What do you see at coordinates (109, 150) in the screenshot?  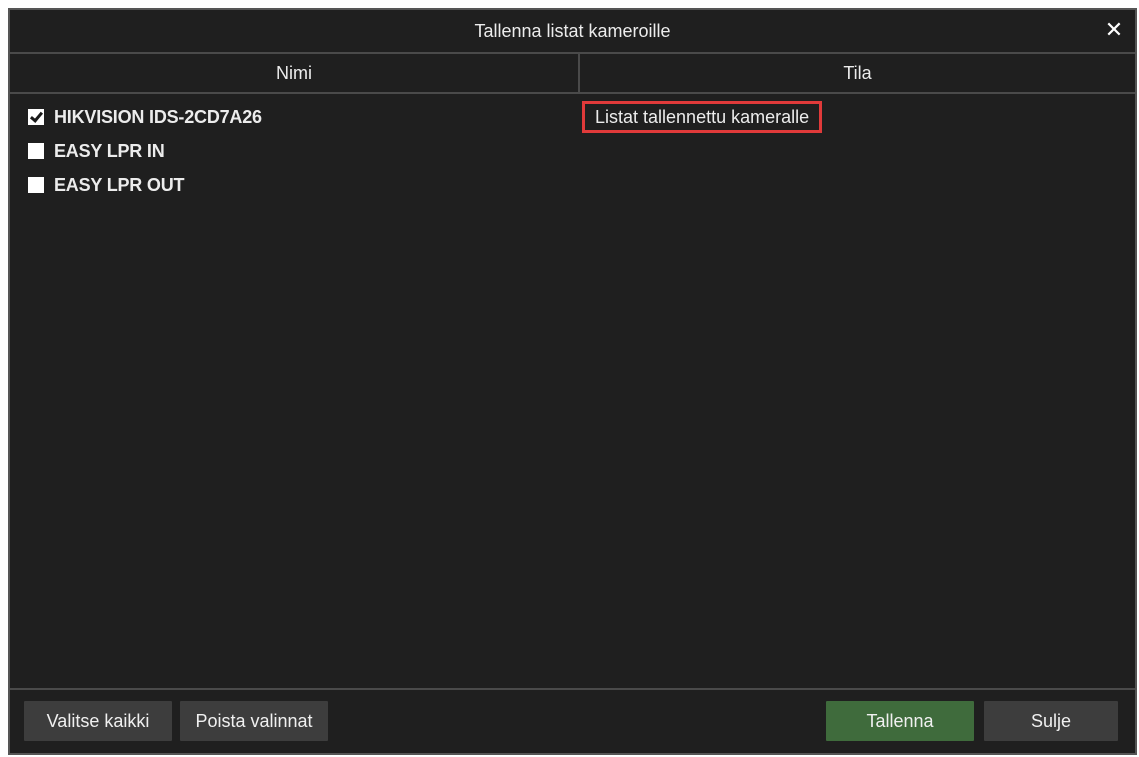 I see `camera-name: EASY LPR IN` at bounding box center [109, 150].